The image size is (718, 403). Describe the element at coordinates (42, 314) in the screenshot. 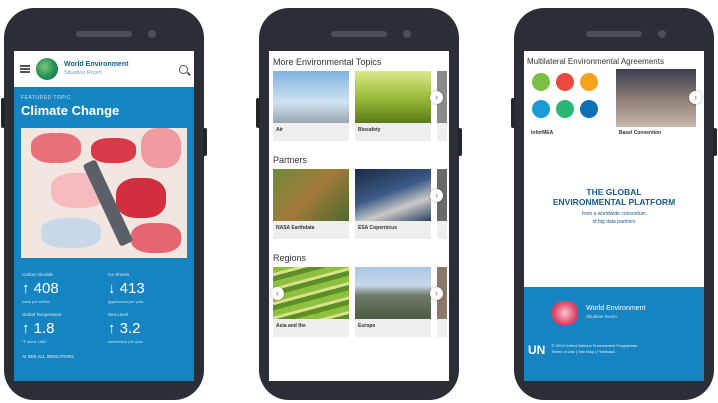

I see `stat-label: Global Temperature` at that location.